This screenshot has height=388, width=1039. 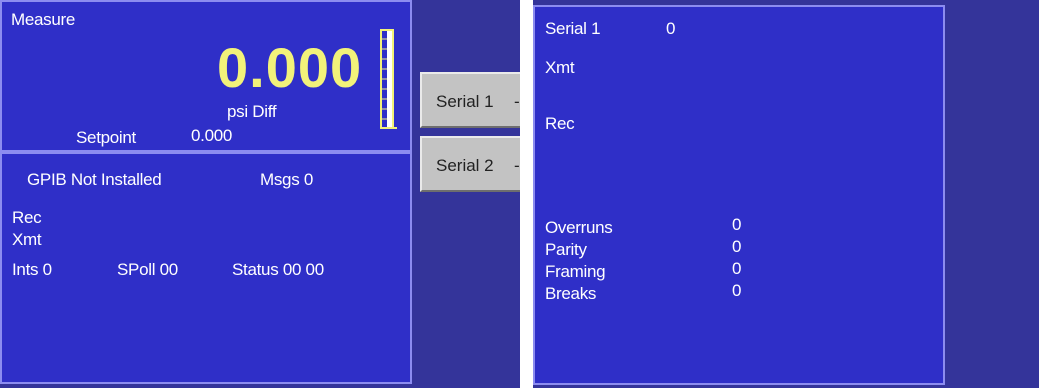 I want to click on pressure-unit: psi Diff, so click(x=252, y=111).